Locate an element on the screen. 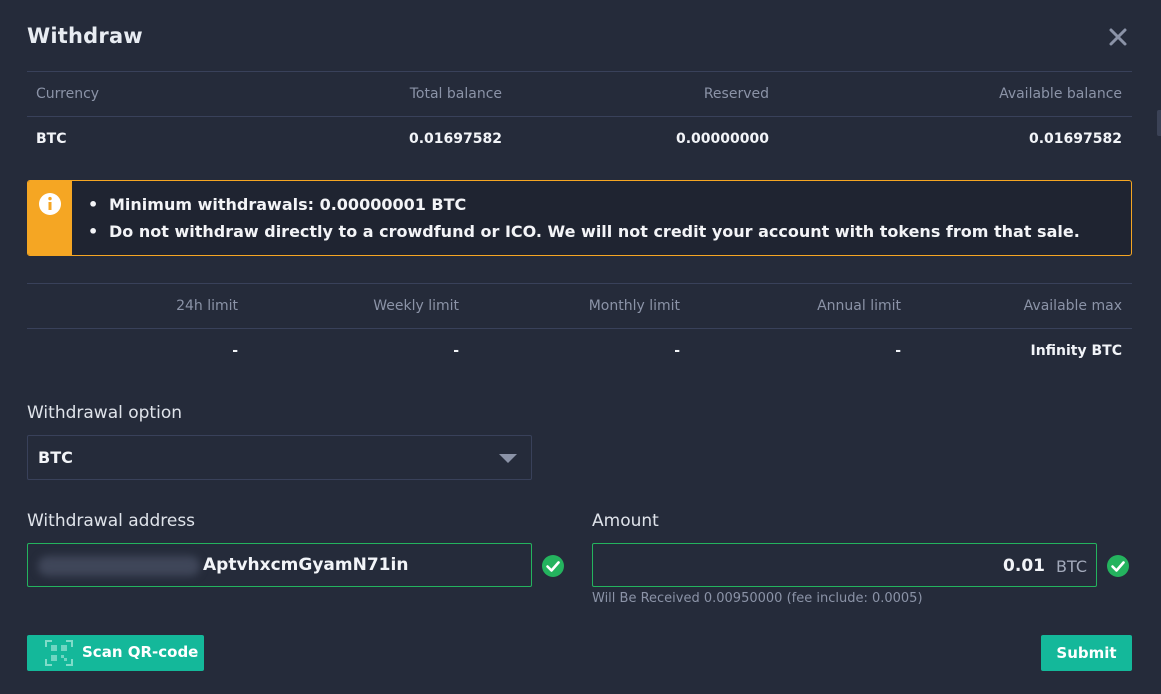 The image size is (1161, 694). withdrawal-address-value: AptvhxcmGyamN71in is located at coordinates (306, 565).